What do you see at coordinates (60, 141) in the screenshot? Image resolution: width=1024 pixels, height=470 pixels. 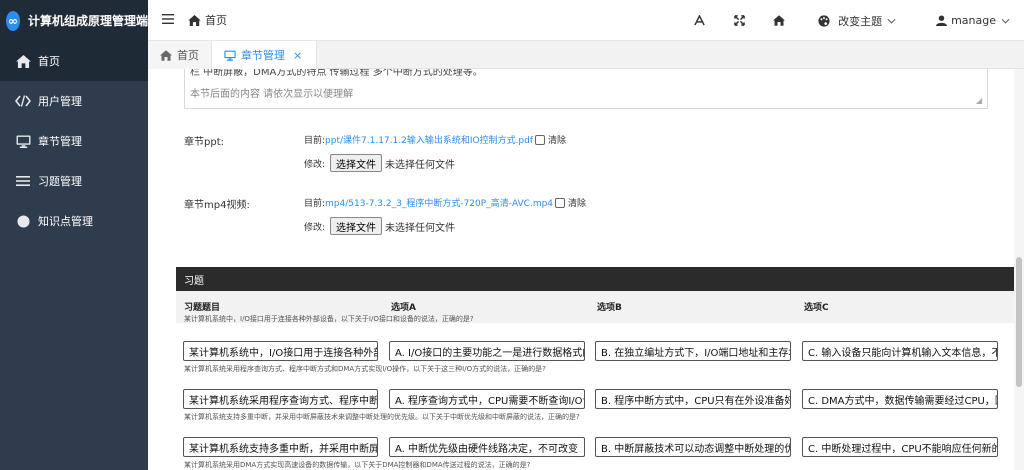 I see `sidebar-item-label: 章节管理` at bounding box center [60, 141].